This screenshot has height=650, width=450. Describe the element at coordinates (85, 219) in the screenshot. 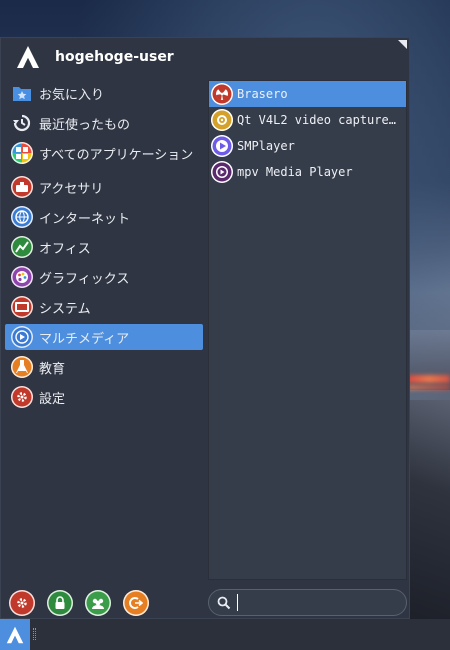

I see `category-label: インターネット` at that location.